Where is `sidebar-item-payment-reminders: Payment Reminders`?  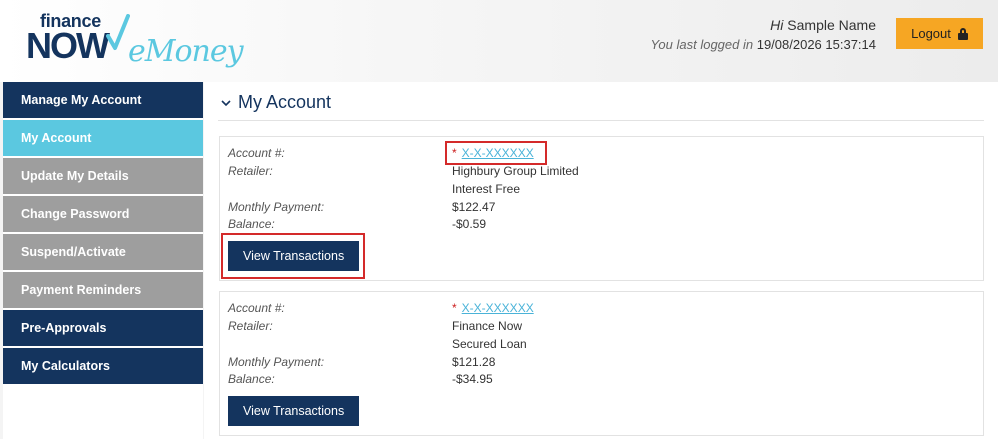 sidebar-item-payment-reminders: Payment Reminders is located at coordinates (103, 290).